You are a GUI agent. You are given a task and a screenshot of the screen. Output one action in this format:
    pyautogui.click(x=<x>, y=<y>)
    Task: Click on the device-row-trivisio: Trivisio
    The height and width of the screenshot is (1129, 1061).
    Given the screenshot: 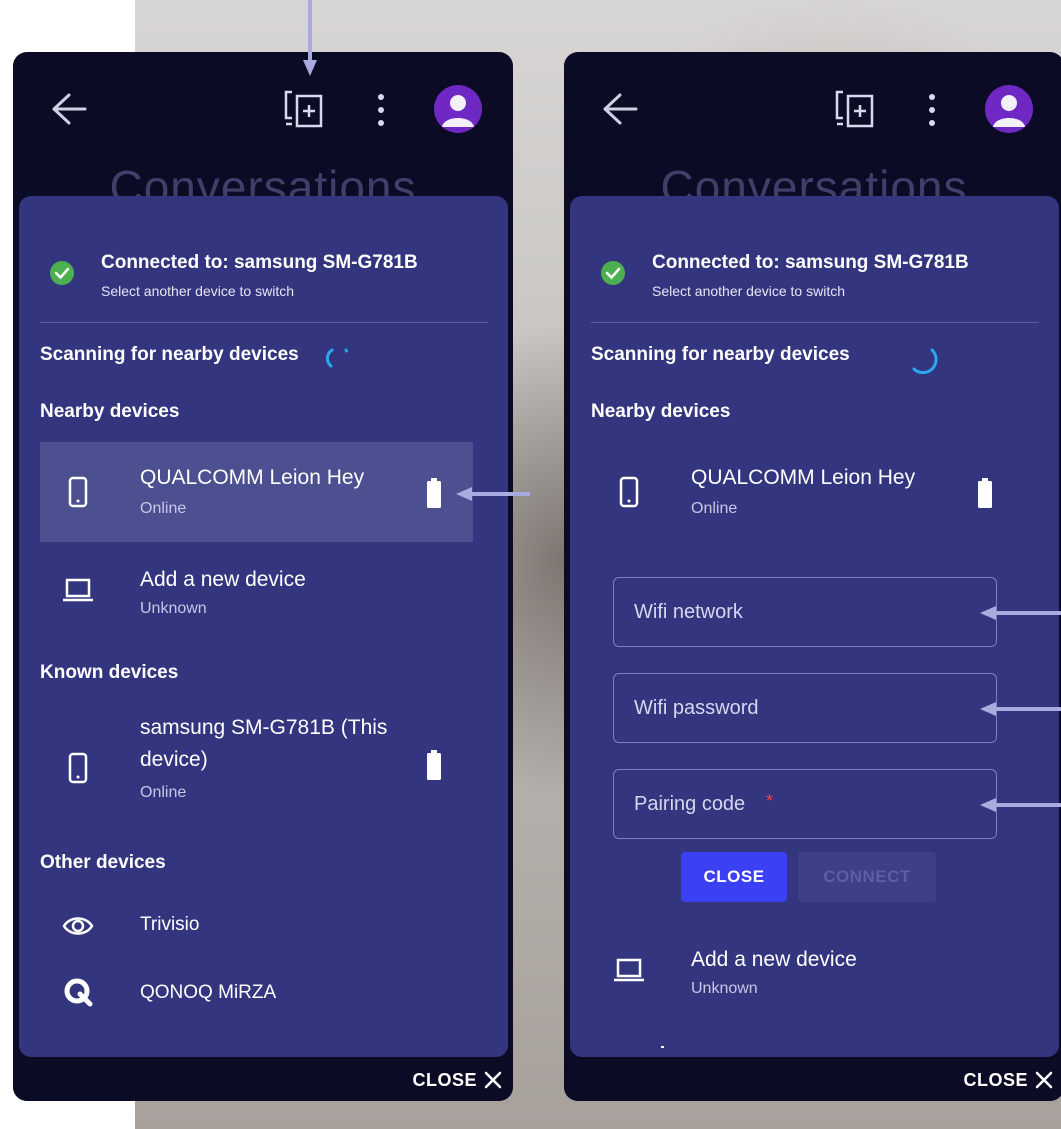 What is the action you would take?
    pyautogui.click(x=256, y=926)
    